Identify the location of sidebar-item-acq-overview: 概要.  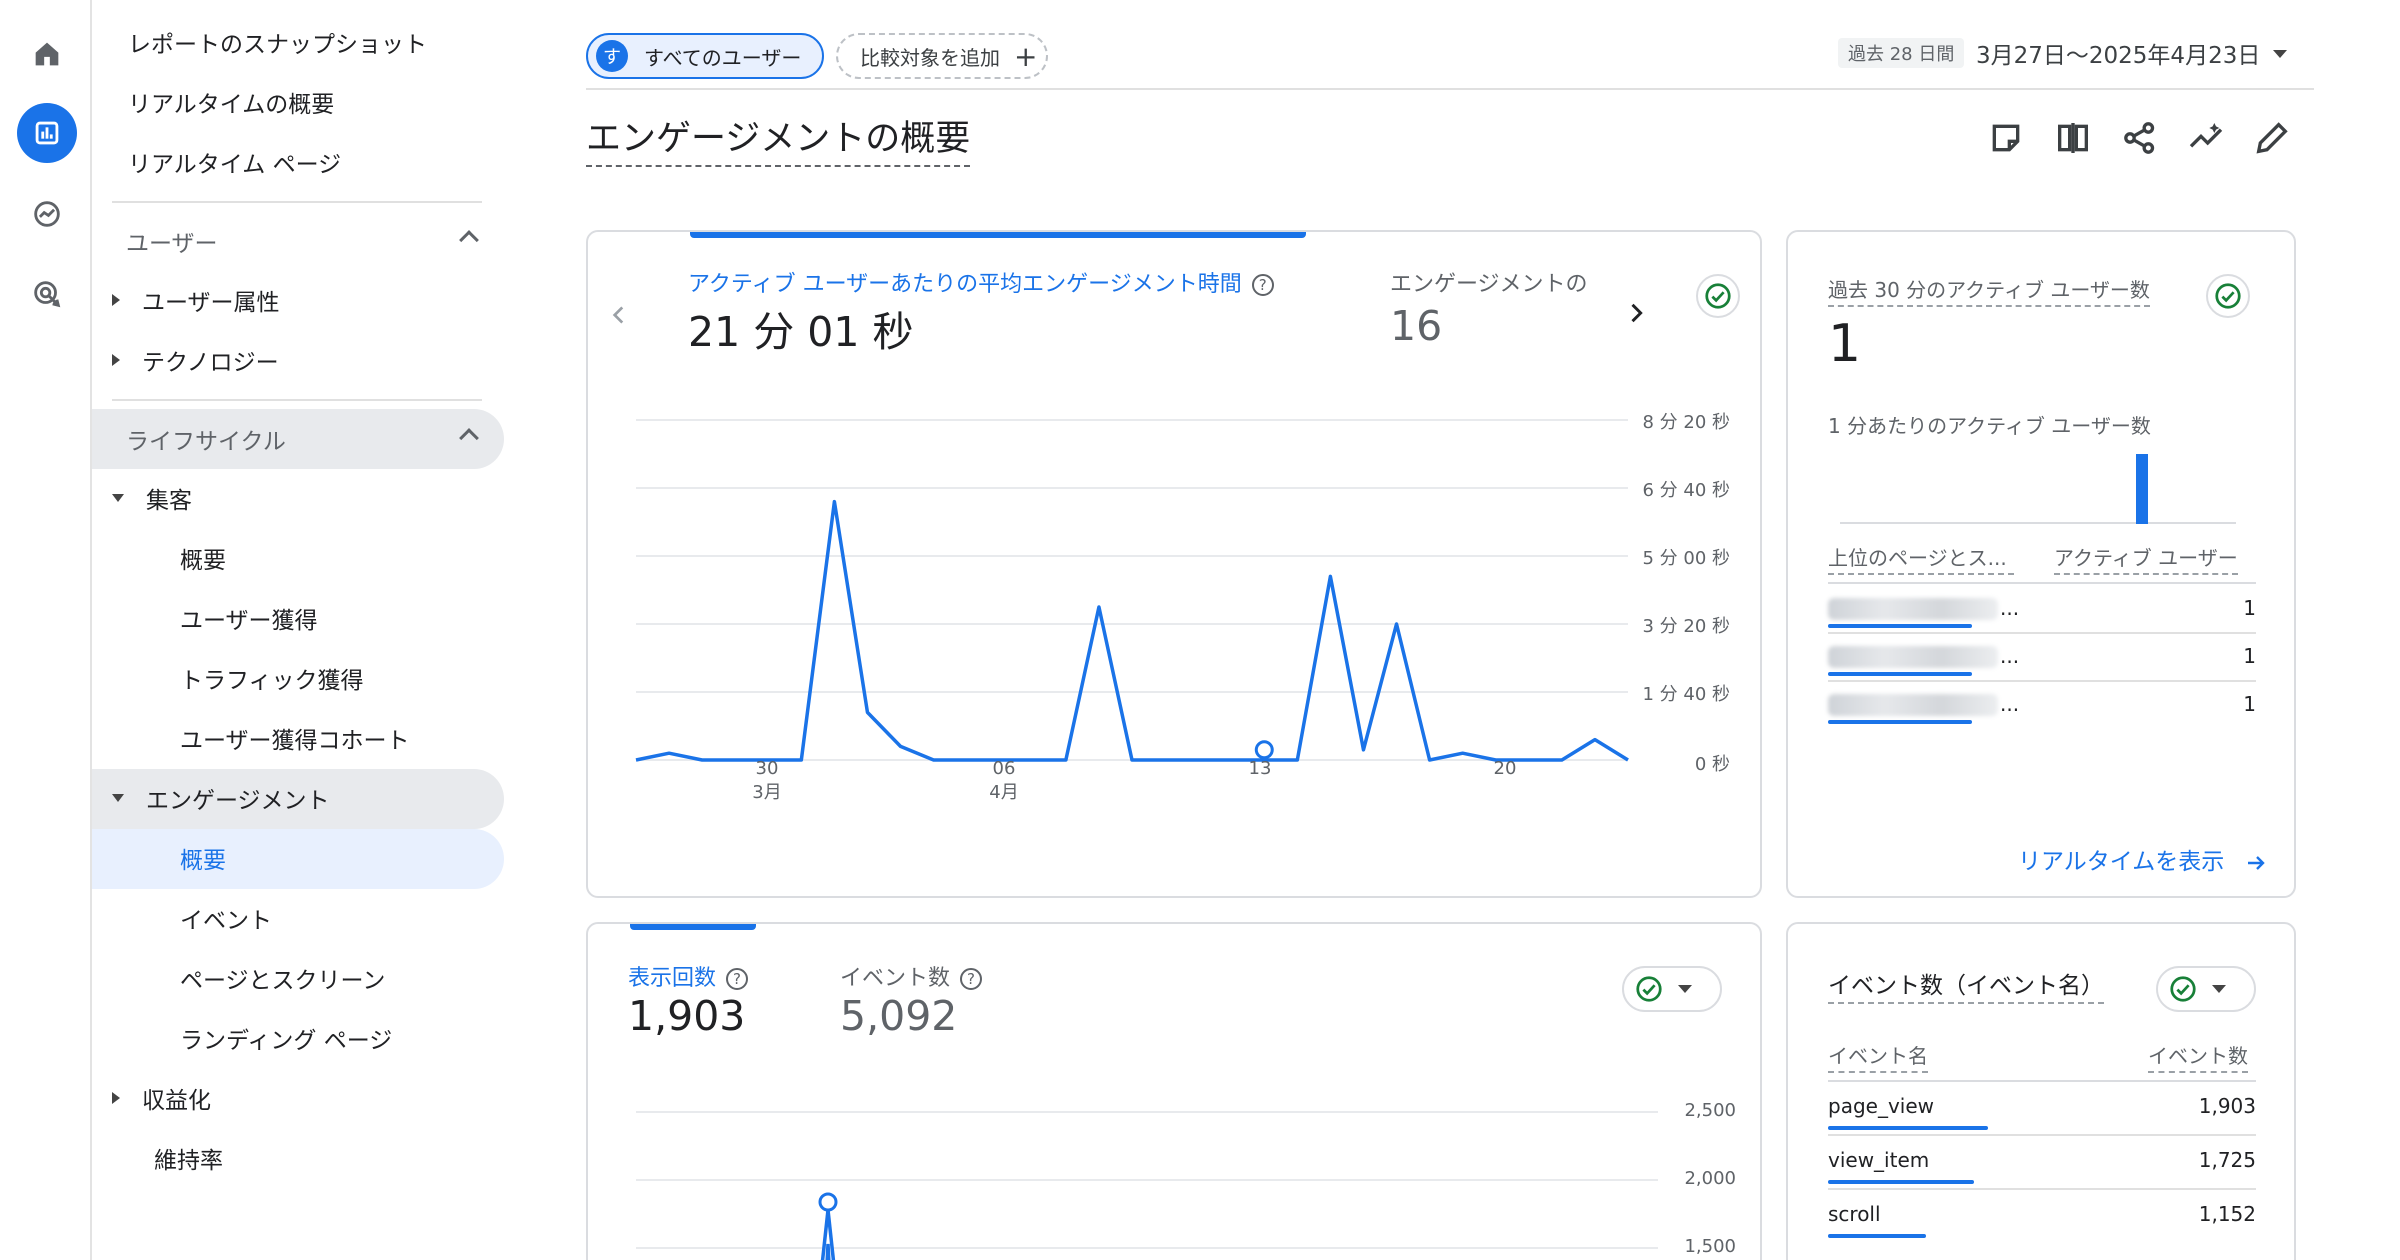
(203, 558).